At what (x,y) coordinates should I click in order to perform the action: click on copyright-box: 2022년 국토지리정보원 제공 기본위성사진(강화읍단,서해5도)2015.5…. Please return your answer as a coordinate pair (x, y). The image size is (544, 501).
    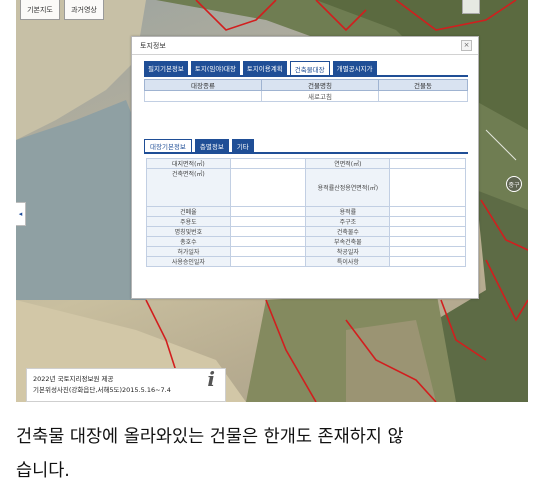
    Looking at the image, I should click on (126, 385).